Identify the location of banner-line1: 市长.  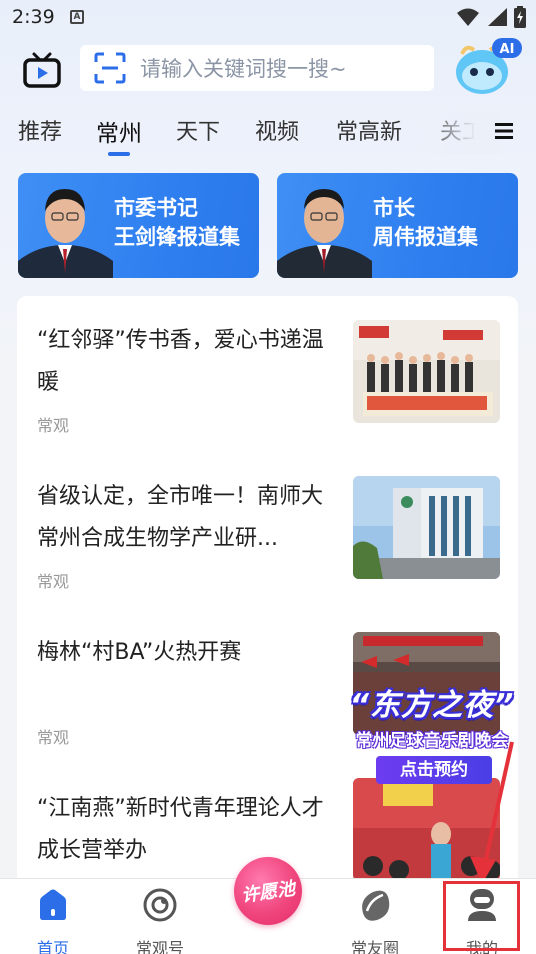
(394, 207).